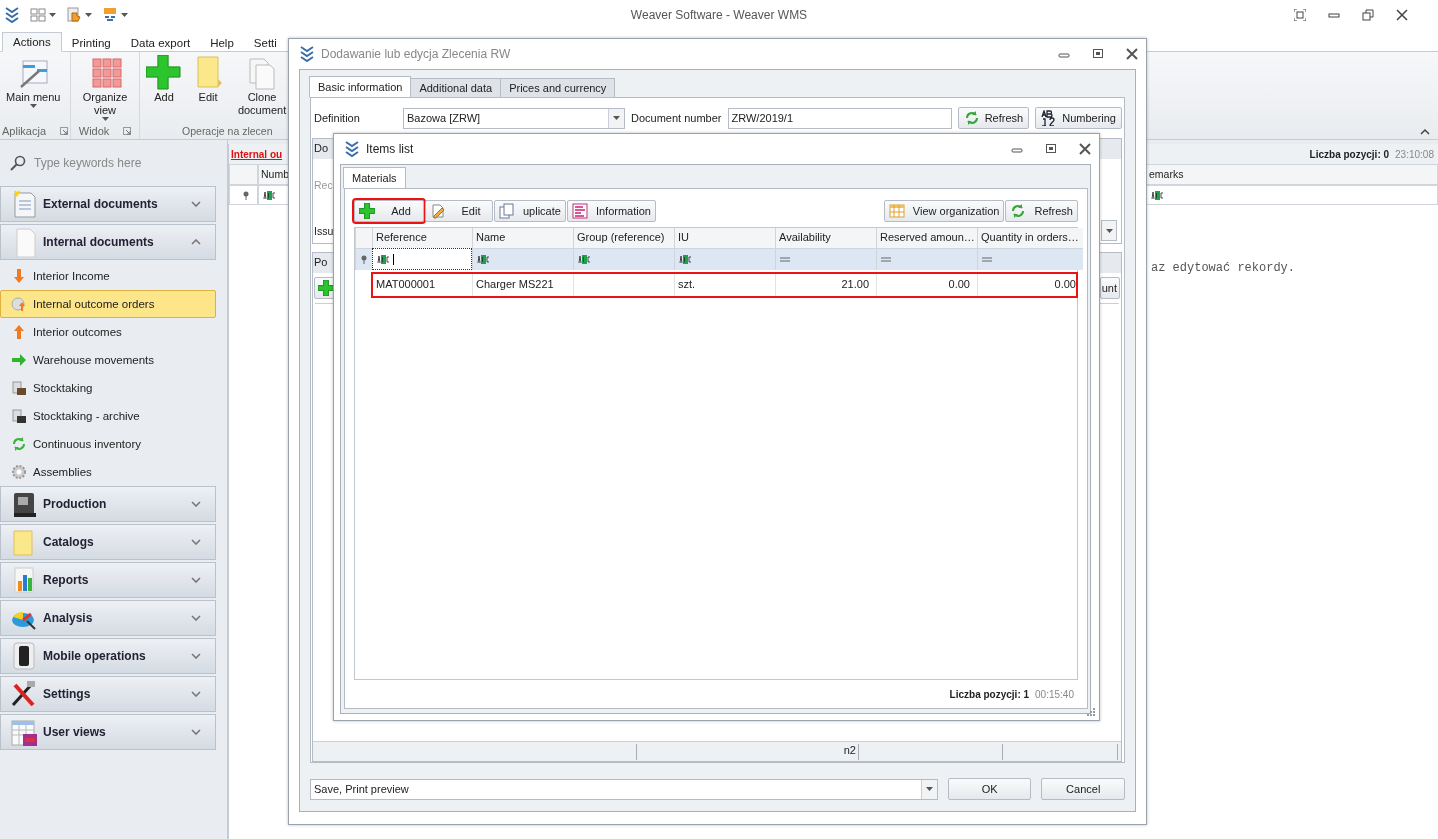 This screenshot has width=1438, height=839. Describe the element at coordinates (24, 732) in the screenshot. I see `table-icon` at that location.